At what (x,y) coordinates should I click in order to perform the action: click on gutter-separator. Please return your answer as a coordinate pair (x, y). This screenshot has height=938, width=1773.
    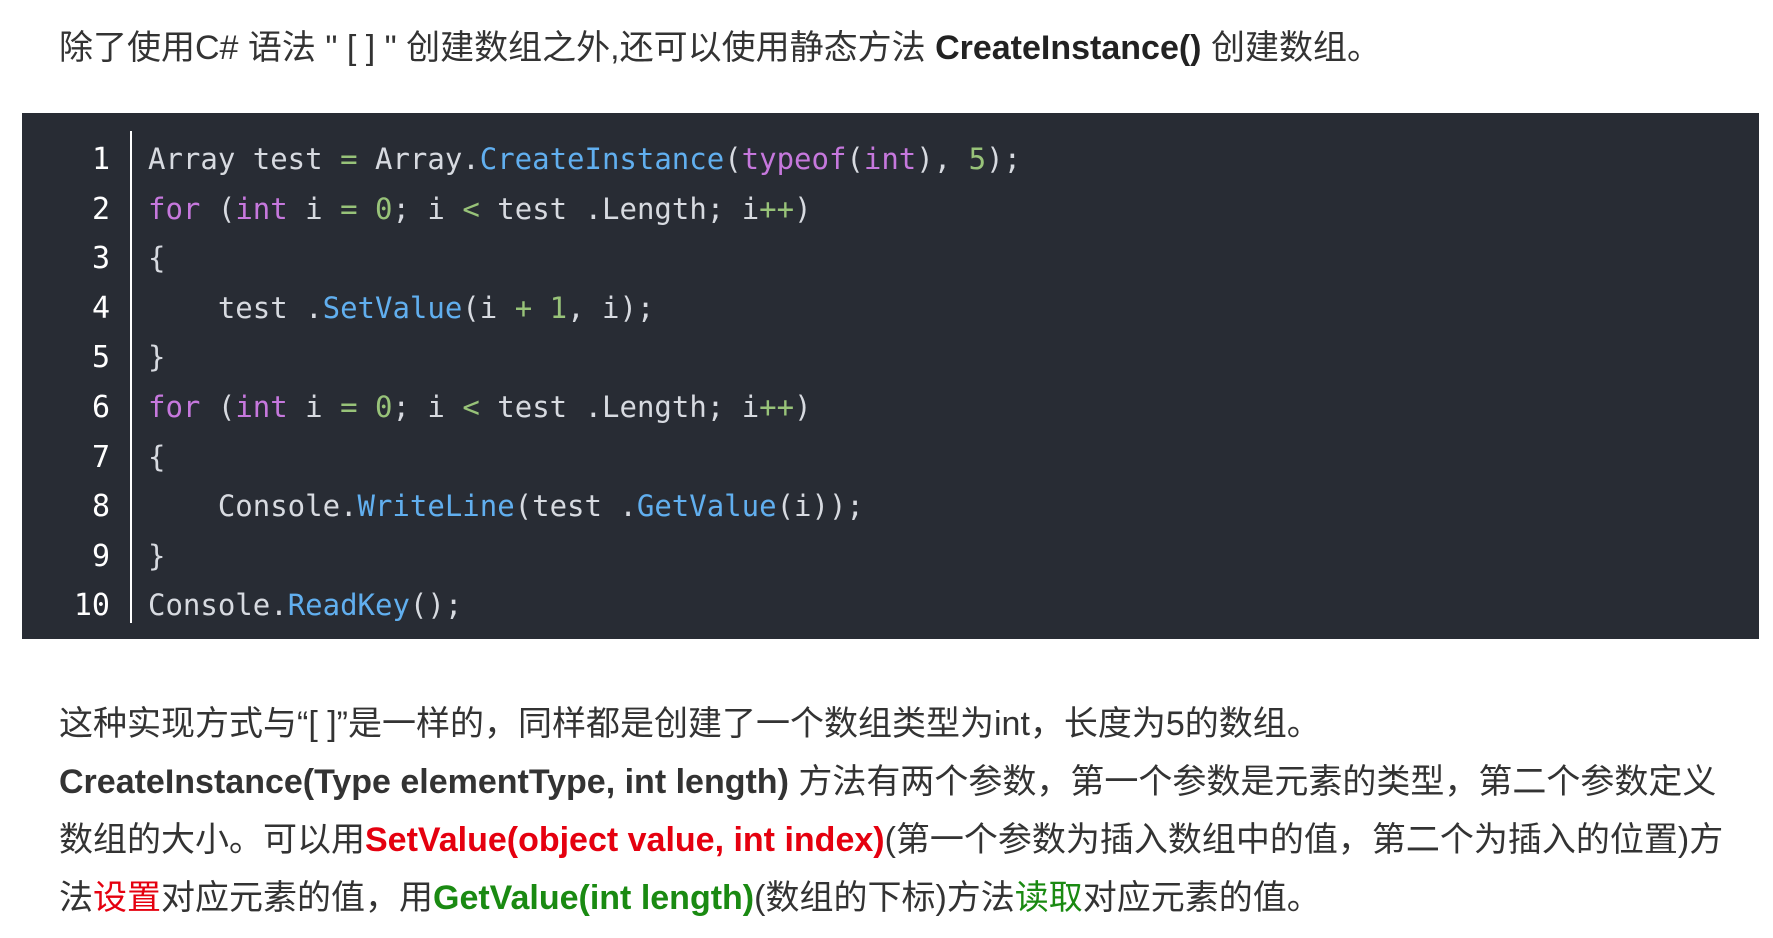
    Looking at the image, I should click on (131, 377).